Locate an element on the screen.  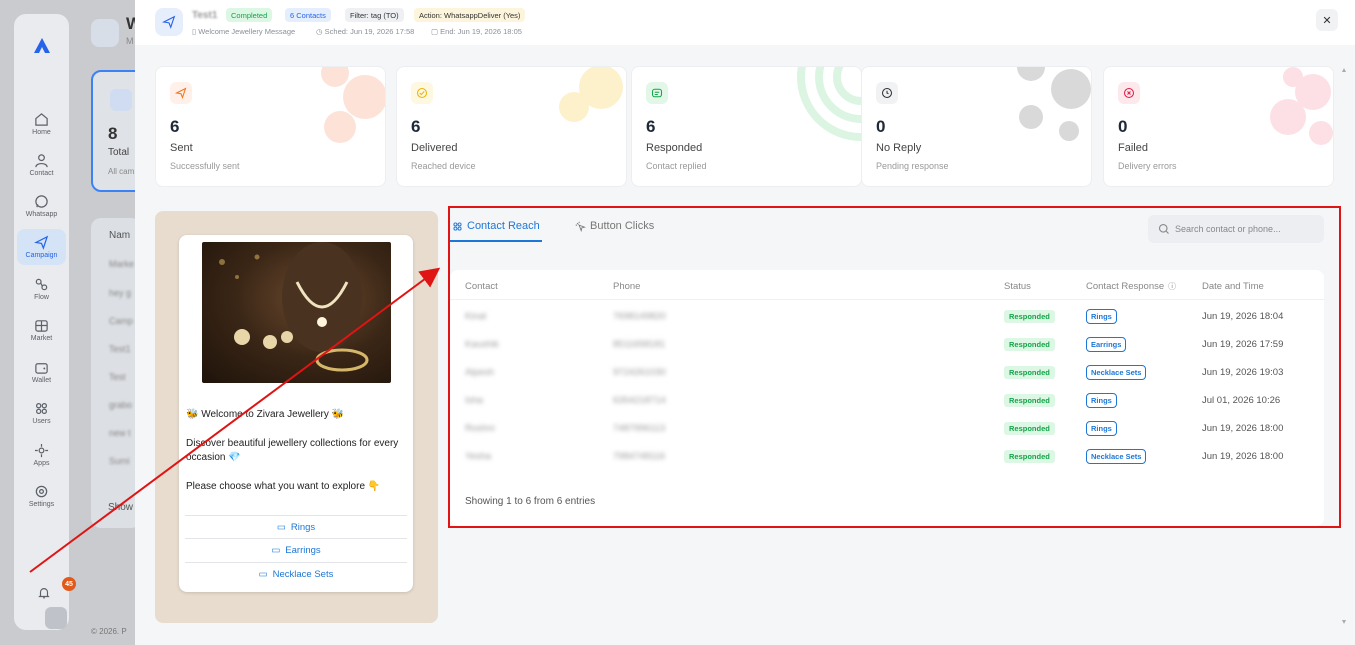
sidebar-item-whatsapp: Whatsapp is located at coordinates (41, 206).